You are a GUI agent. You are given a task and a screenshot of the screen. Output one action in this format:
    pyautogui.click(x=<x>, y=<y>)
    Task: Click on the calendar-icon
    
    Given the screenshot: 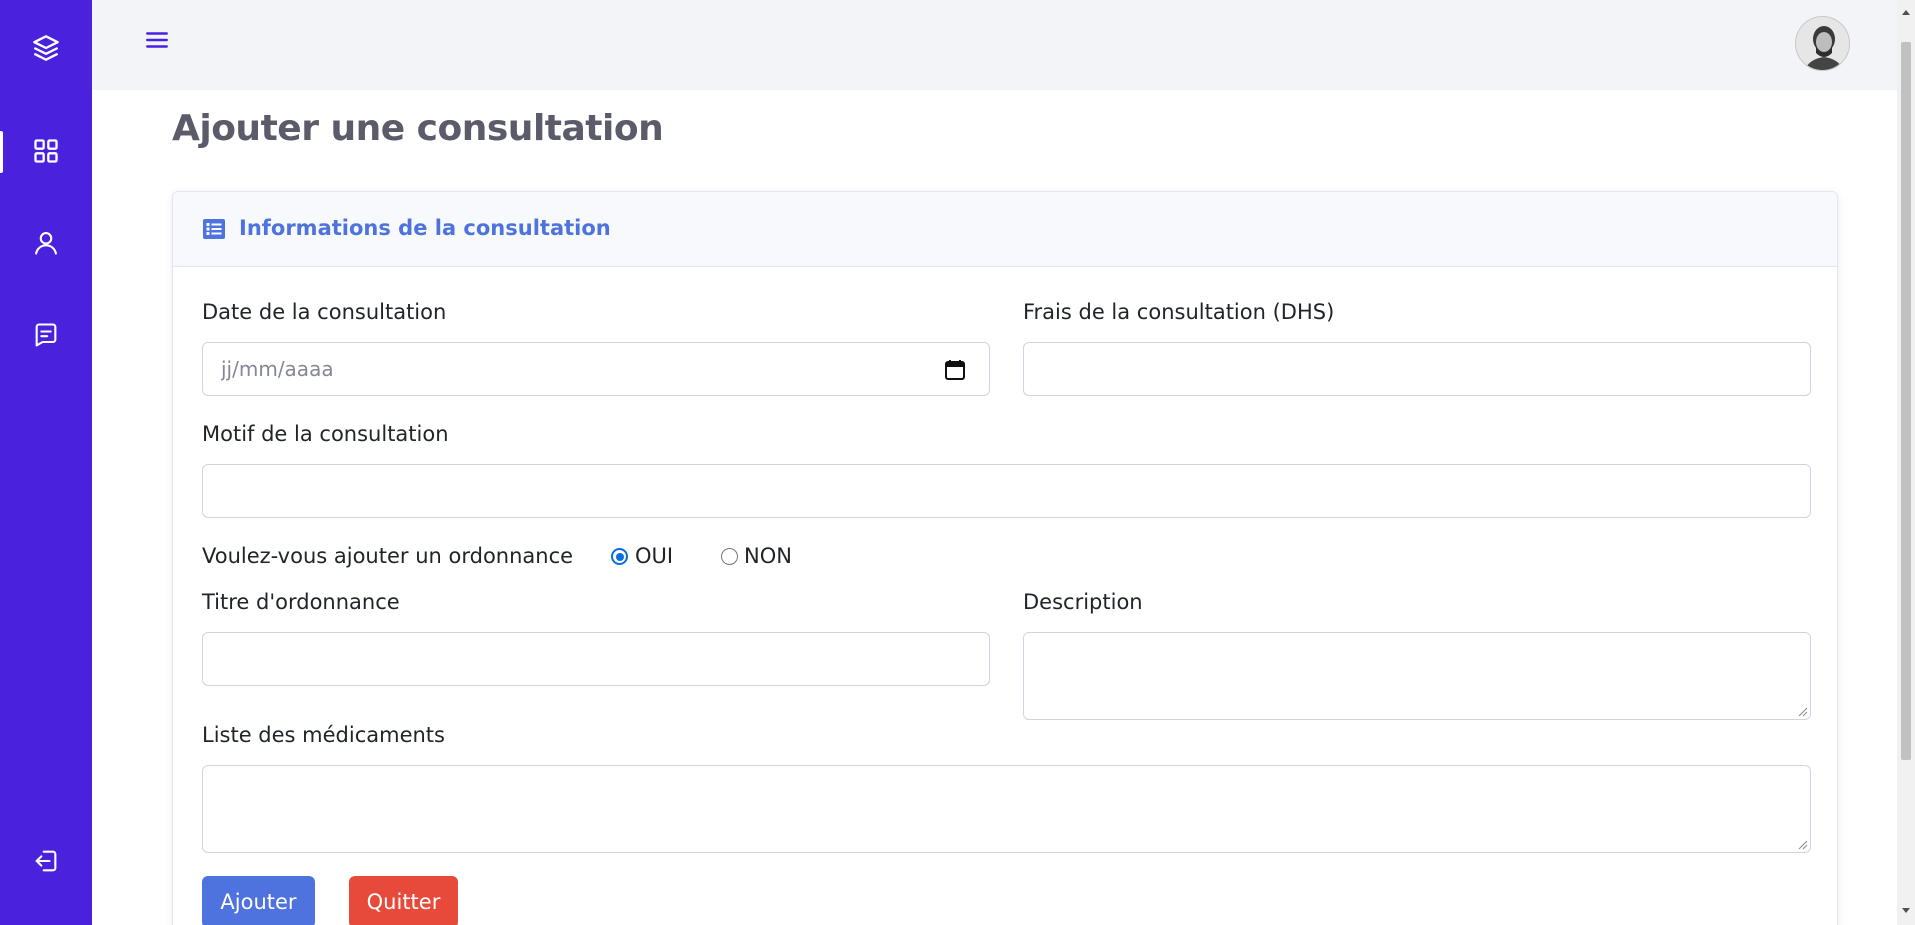 What is the action you would take?
    pyautogui.click(x=955, y=370)
    